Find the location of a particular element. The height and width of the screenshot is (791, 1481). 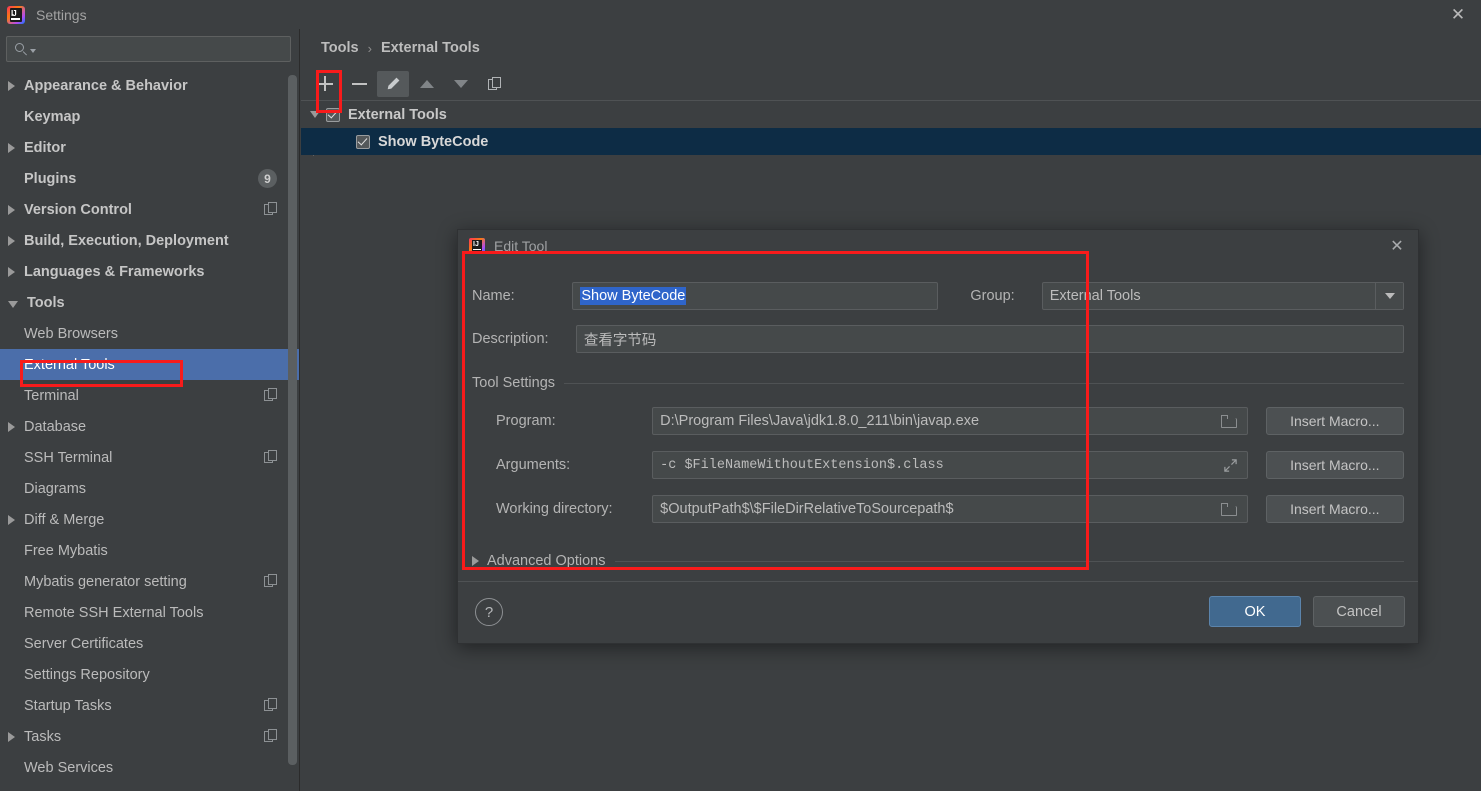

close-icon: ✕ is located at coordinates (1458, 14).